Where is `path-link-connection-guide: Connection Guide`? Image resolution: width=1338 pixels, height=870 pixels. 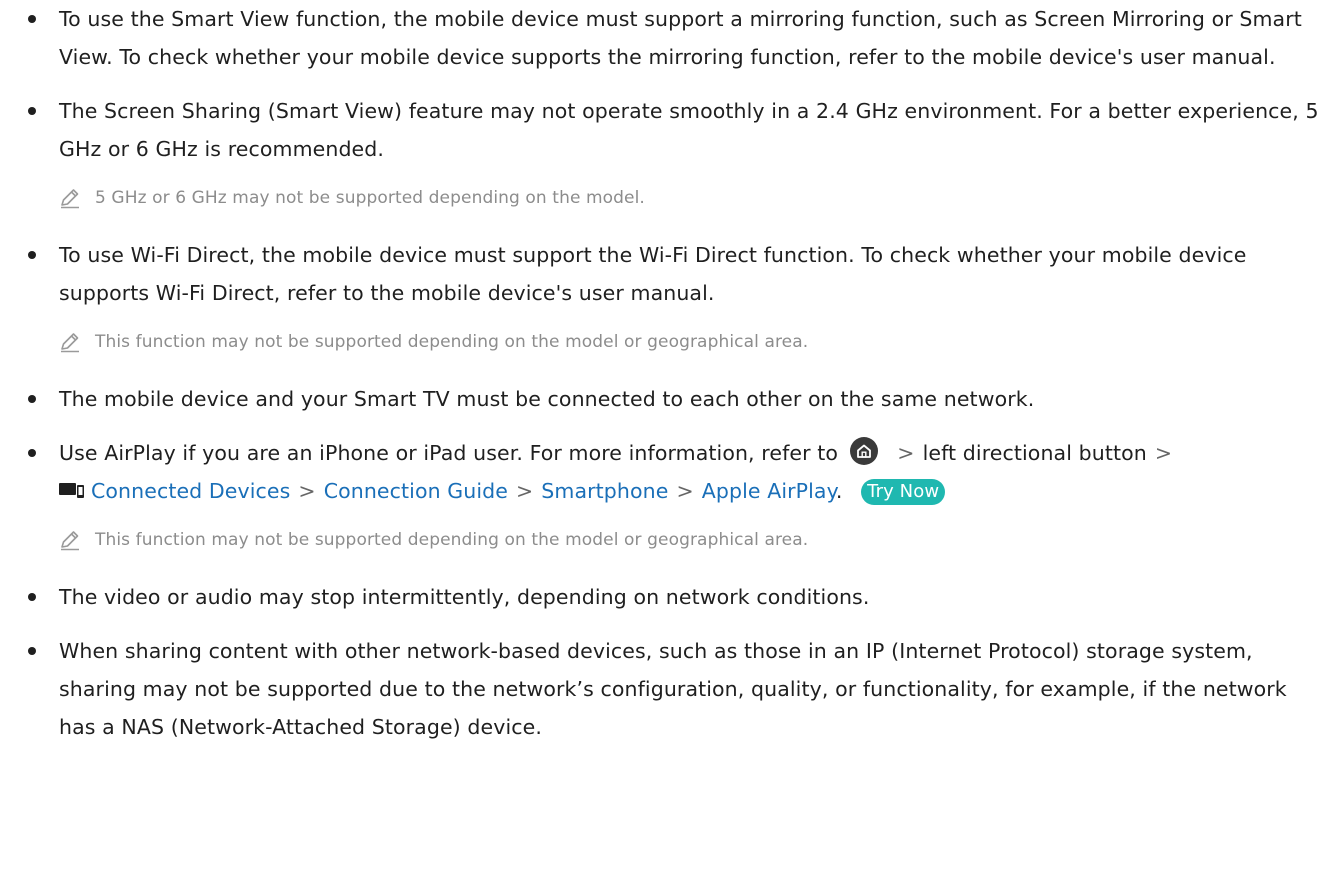
path-link-connection-guide: Connection Guide is located at coordinates (416, 491).